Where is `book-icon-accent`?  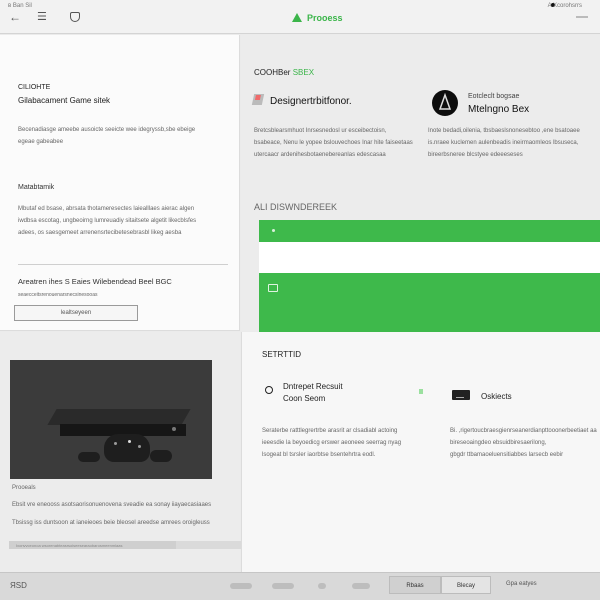 book-icon-accent is located at coordinates (257, 97).